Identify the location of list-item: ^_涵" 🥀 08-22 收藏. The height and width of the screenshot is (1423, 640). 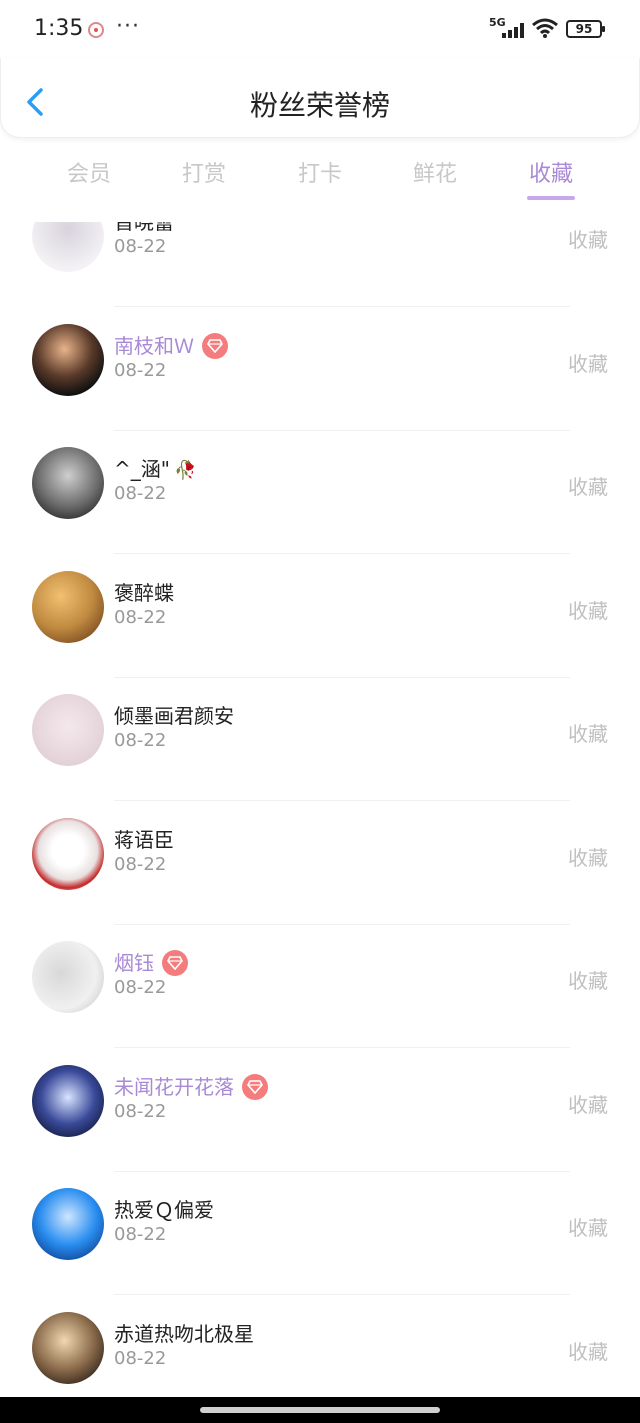
(320, 492).